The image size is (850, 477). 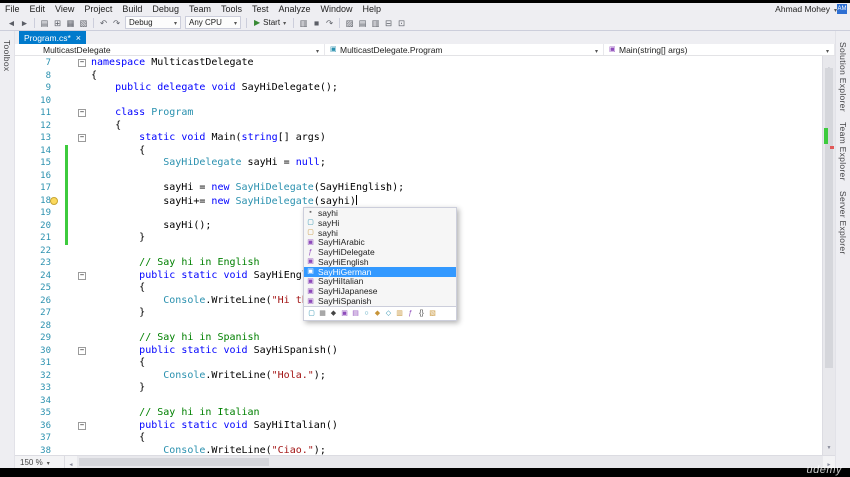 I want to click on menu-analyze: Analyze, so click(x=295, y=9).